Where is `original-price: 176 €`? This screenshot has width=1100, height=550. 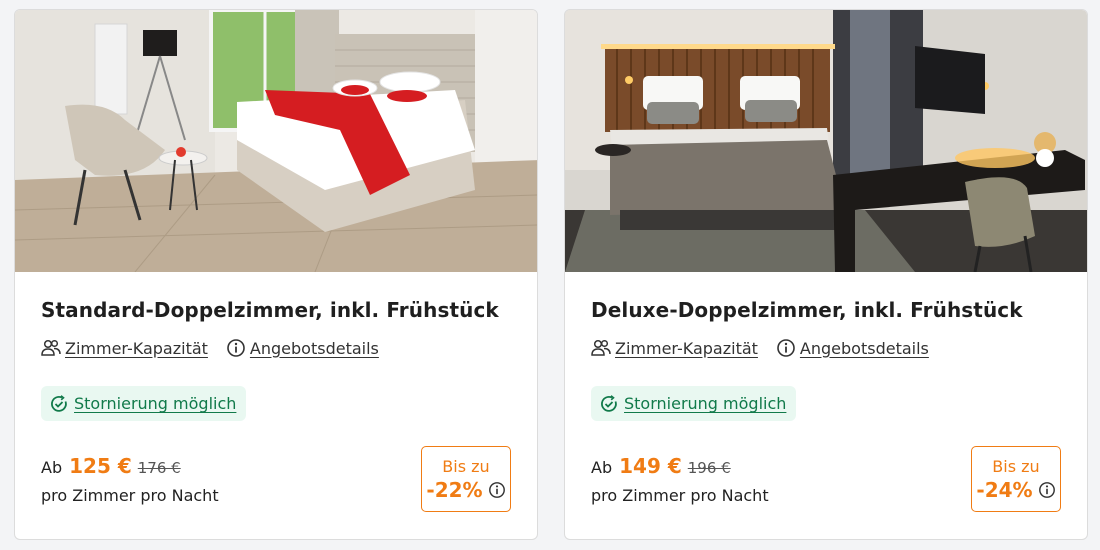 original-price: 176 € is located at coordinates (159, 468).